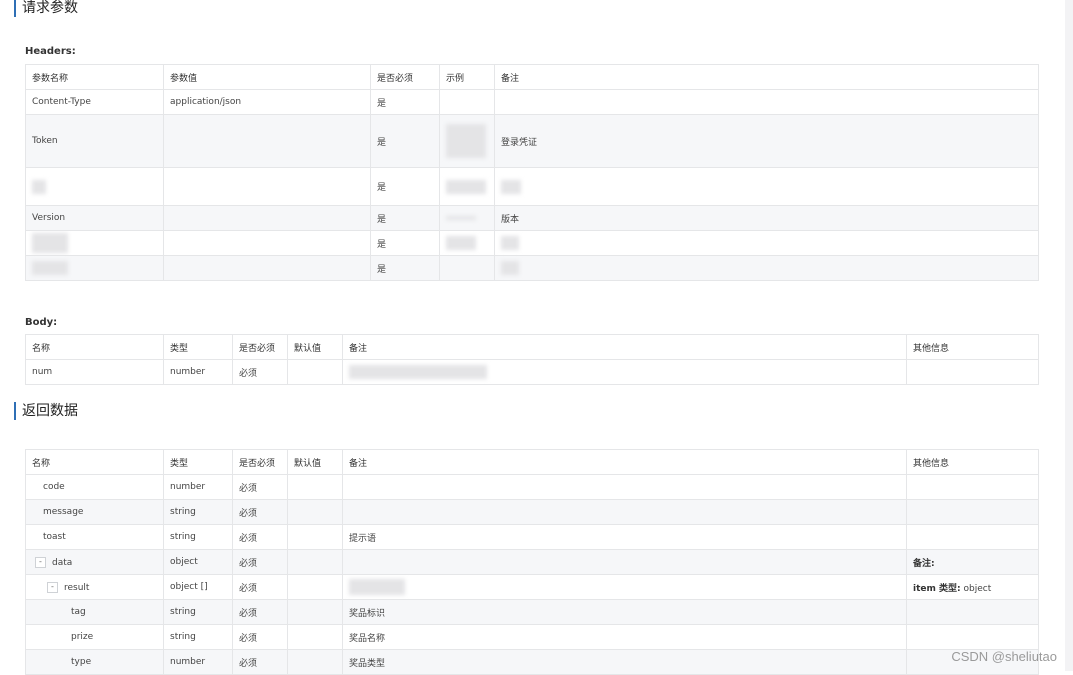  Describe the element at coordinates (41, 322) in the screenshot. I see `body-label: Body:` at that location.